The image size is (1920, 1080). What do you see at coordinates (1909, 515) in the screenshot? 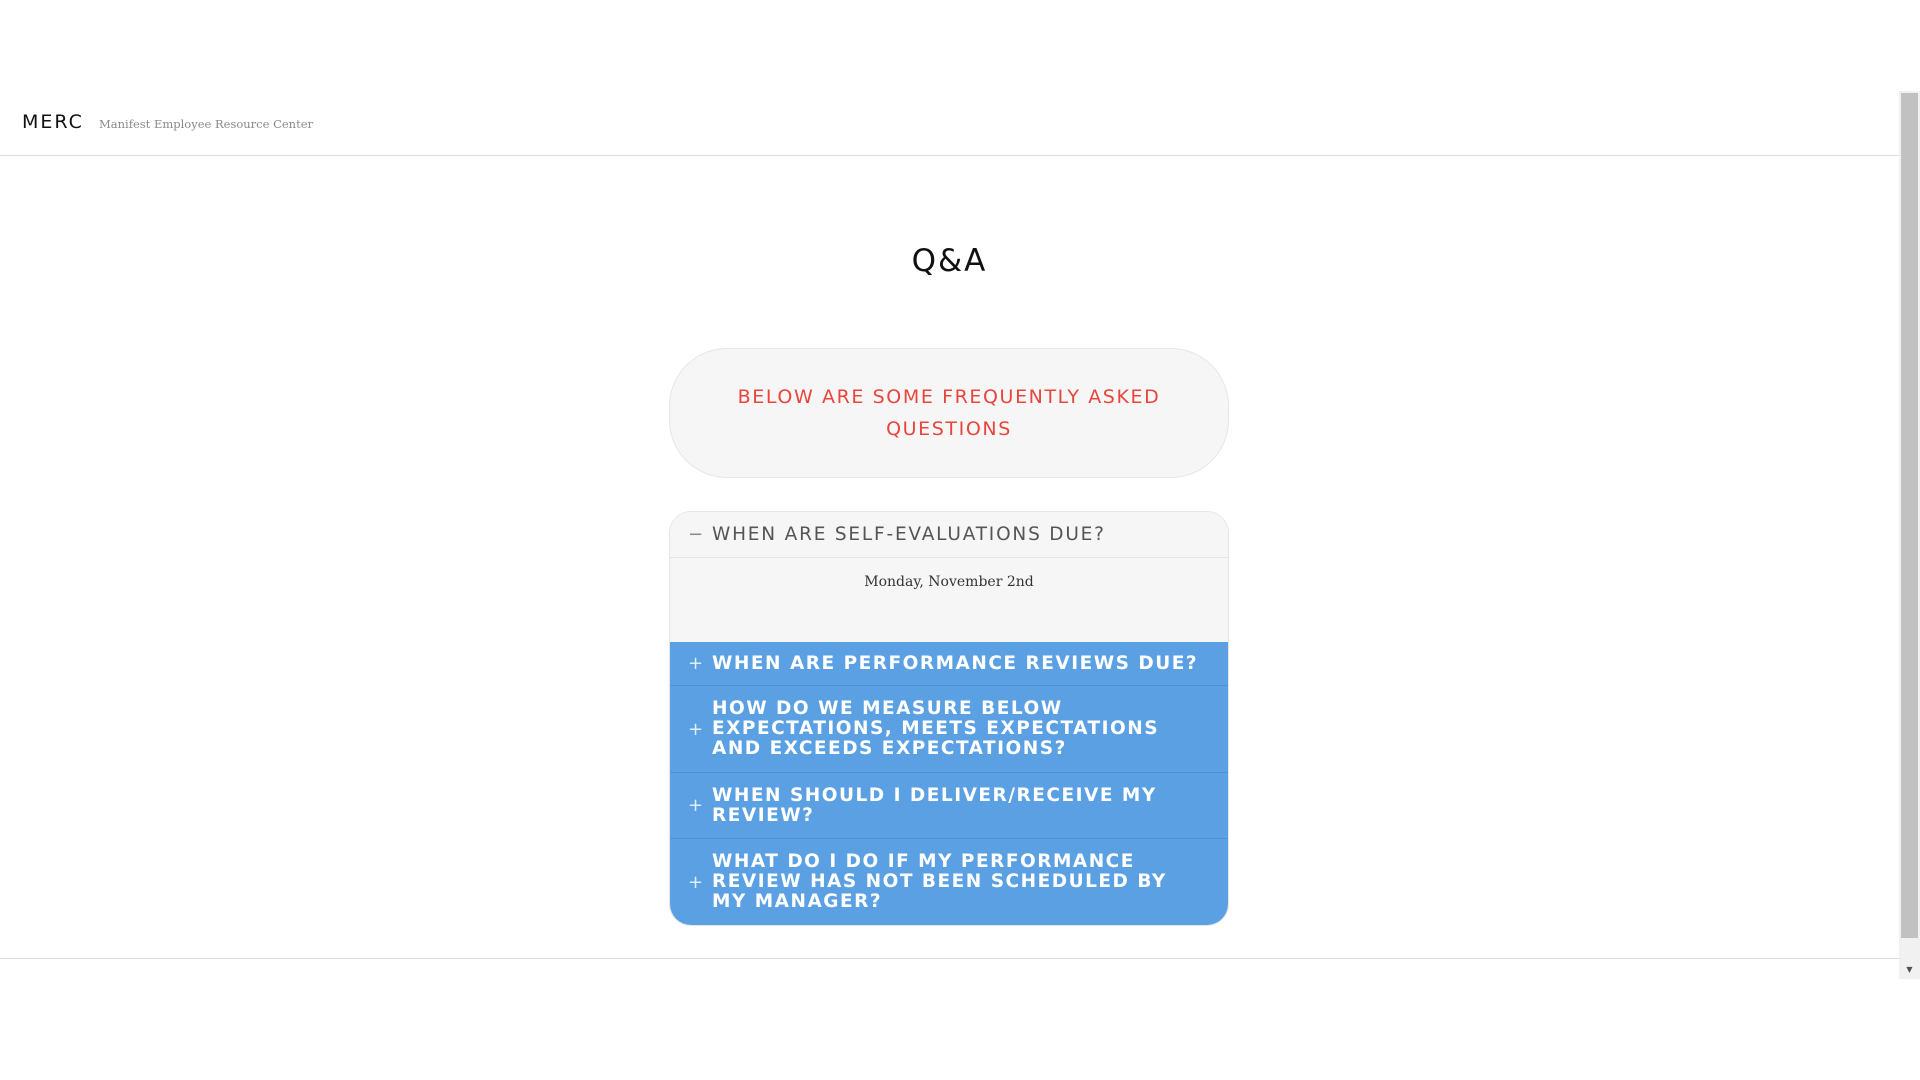
I see `scrollbar-thumb` at bounding box center [1909, 515].